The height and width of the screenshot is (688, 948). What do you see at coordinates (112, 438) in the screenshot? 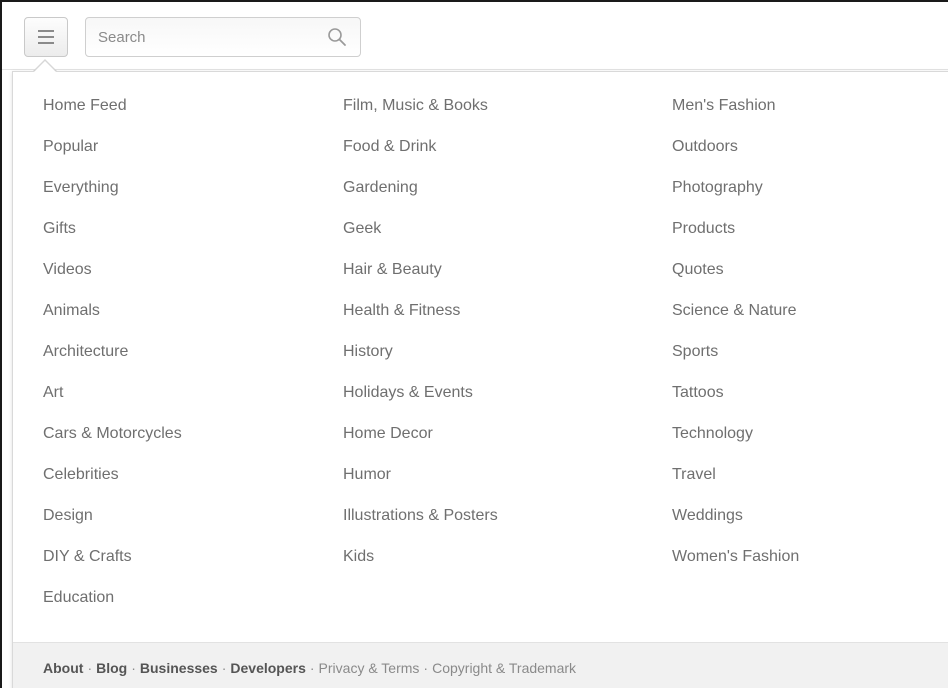
I see `category-link: Cars & Motorcycles` at bounding box center [112, 438].